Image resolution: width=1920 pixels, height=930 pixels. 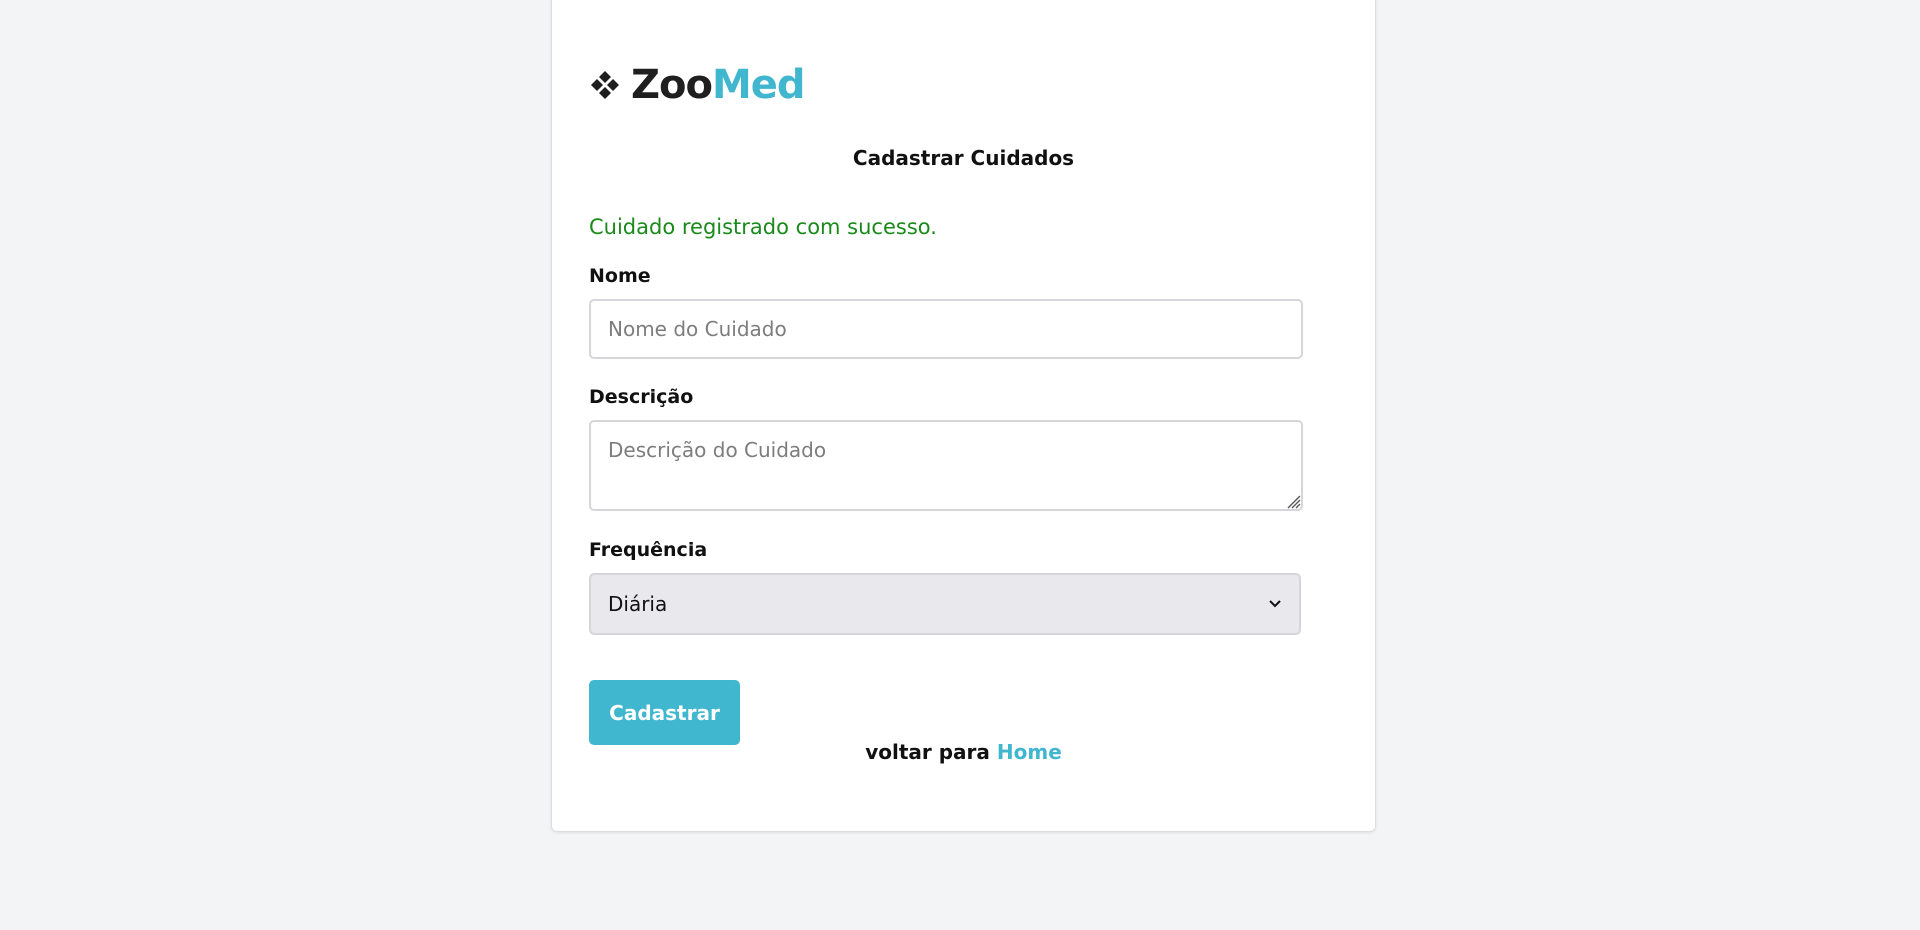 I want to click on logo-text-zoo: Zoo, so click(x=672, y=85).